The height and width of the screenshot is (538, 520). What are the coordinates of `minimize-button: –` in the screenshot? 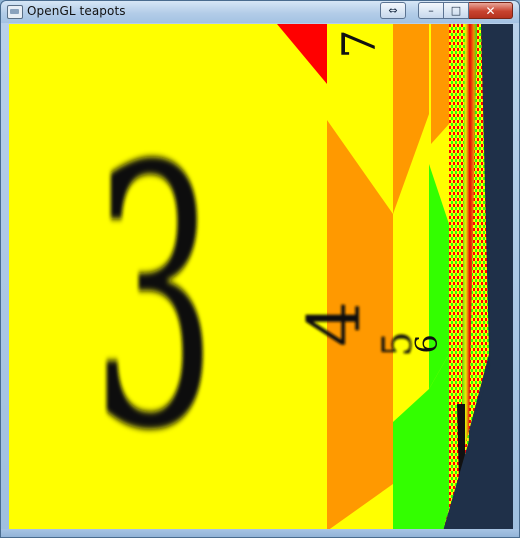 It's located at (431, 10).